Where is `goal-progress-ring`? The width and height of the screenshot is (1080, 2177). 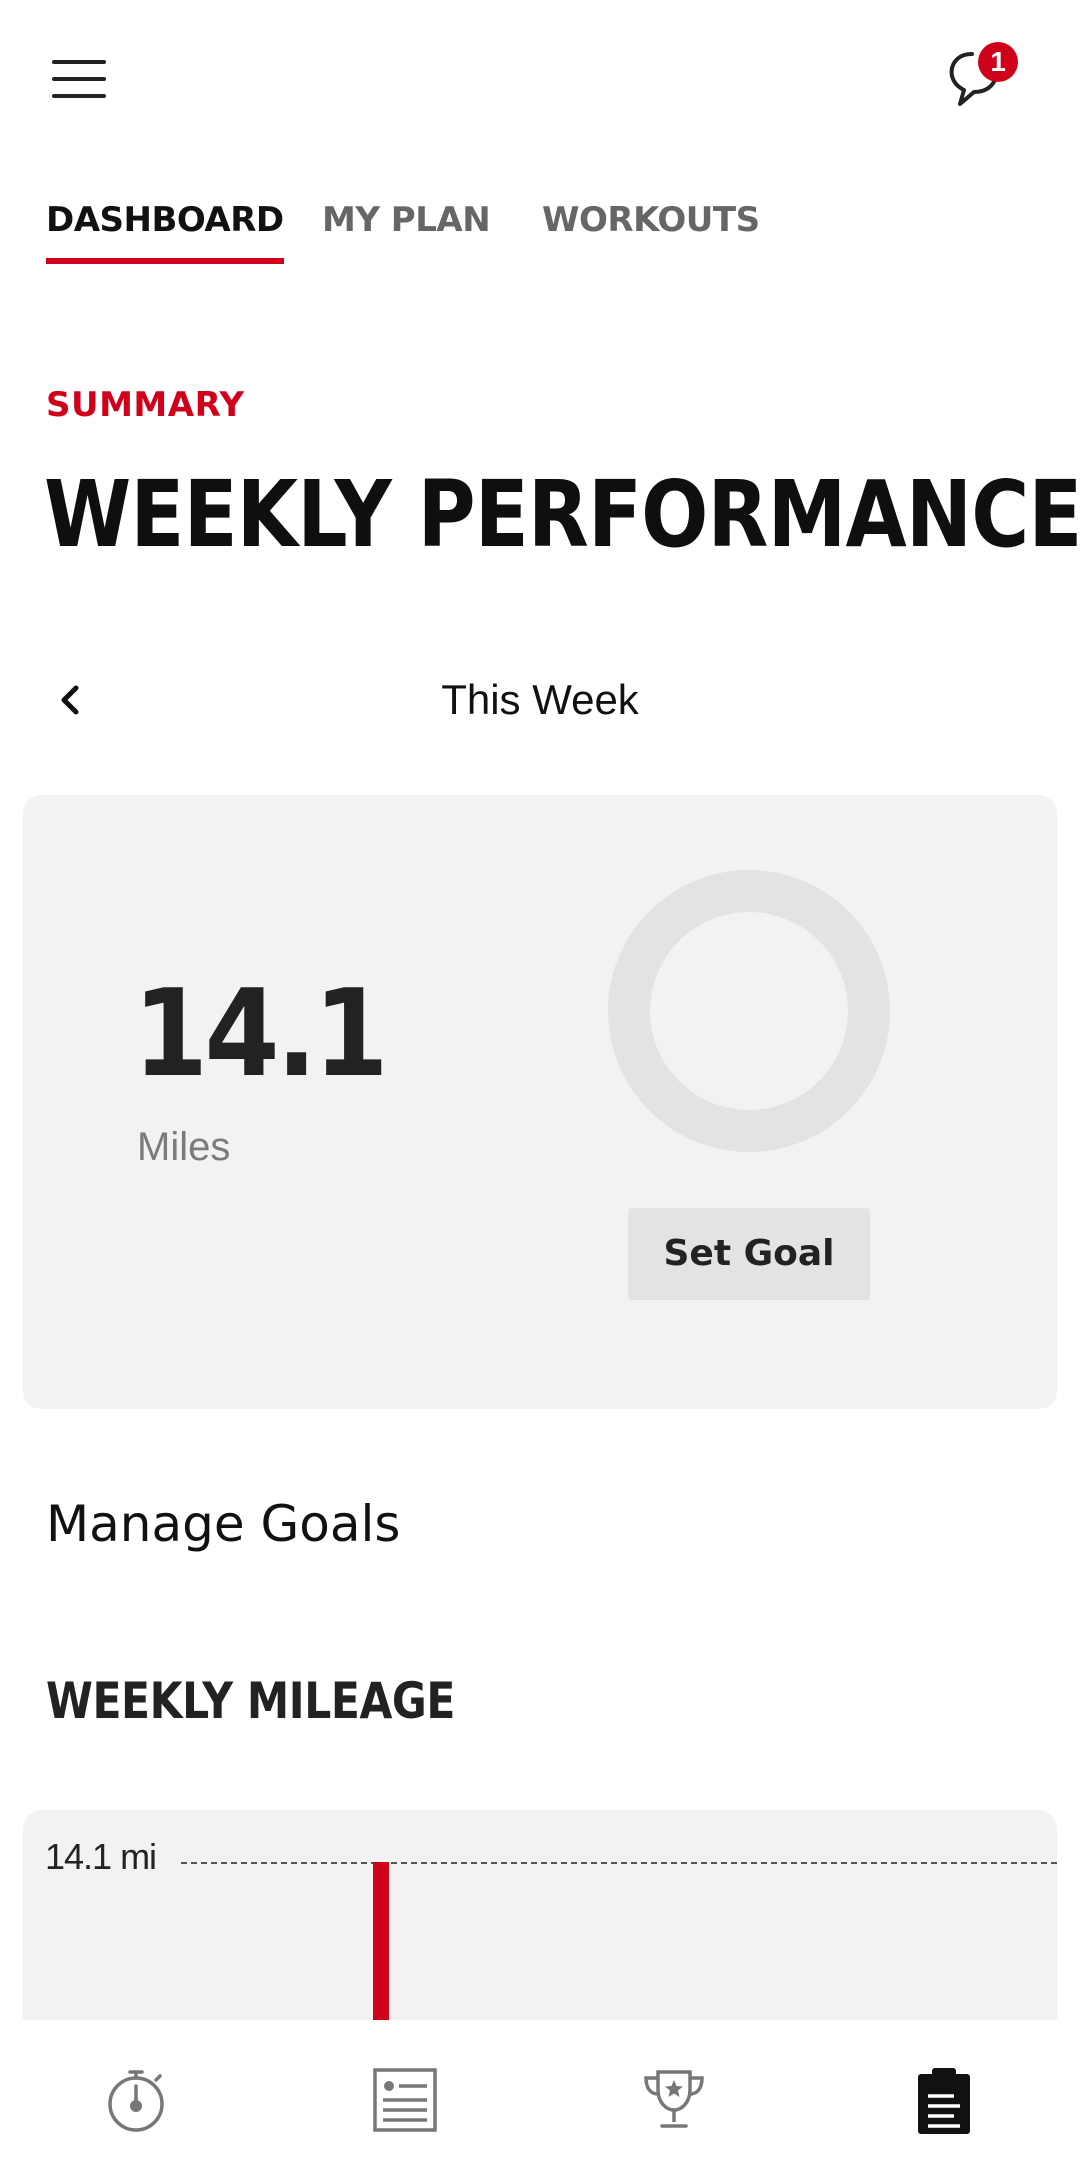 goal-progress-ring is located at coordinates (749, 1011).